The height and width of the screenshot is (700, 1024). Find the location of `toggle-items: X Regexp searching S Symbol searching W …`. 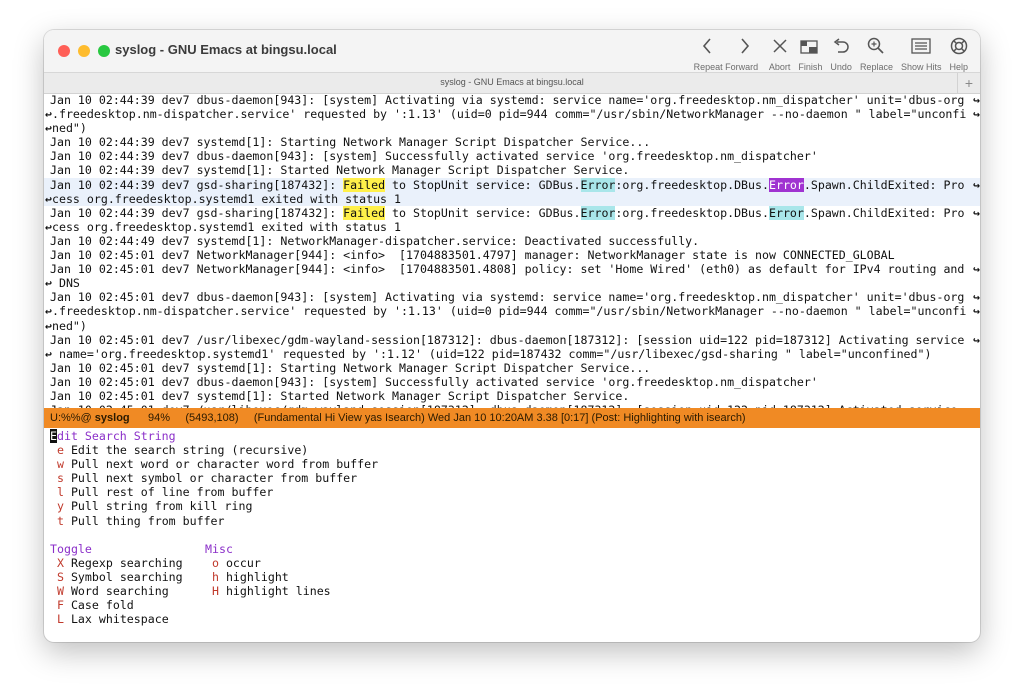

toggle-items: X Regexp searching S Symbol searching W … is located at coordinates (121, 591).